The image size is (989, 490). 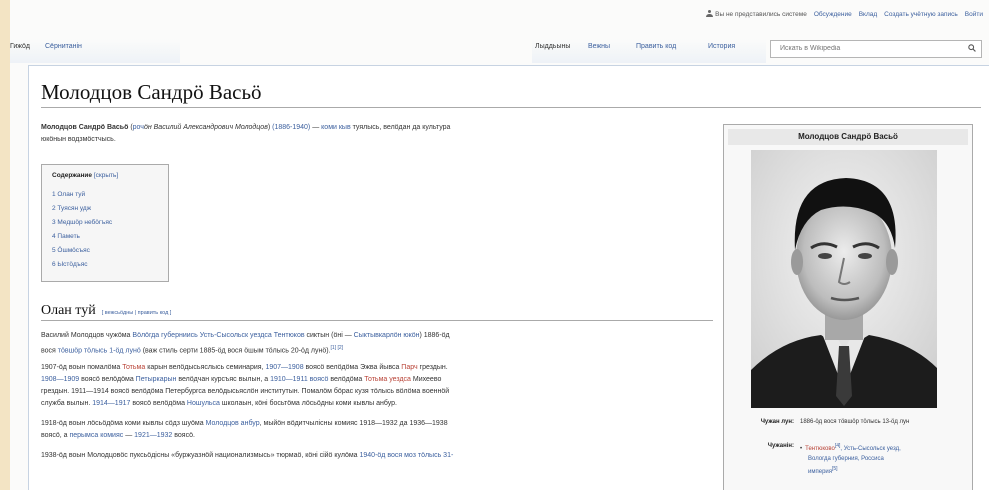 I want to click on portrait-image, so click(x=844, y=279).